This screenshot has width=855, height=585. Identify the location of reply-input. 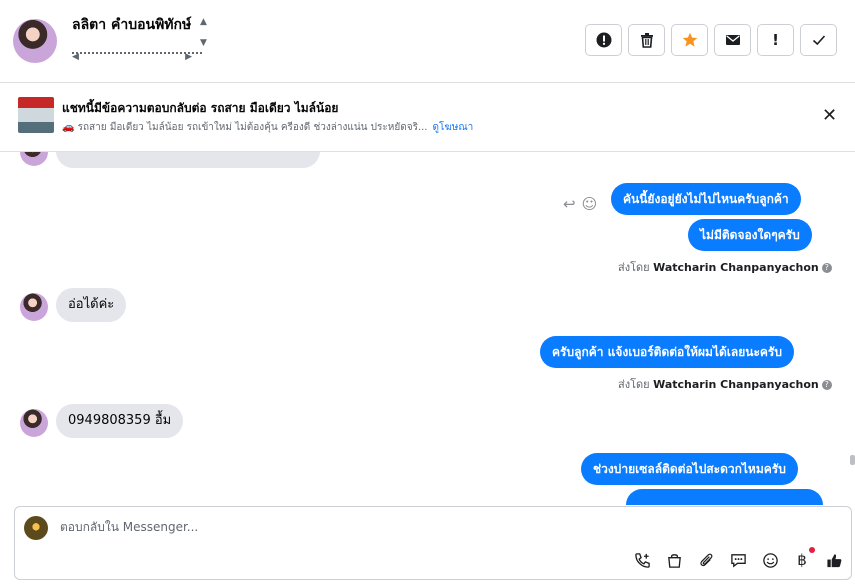
(260, 527).